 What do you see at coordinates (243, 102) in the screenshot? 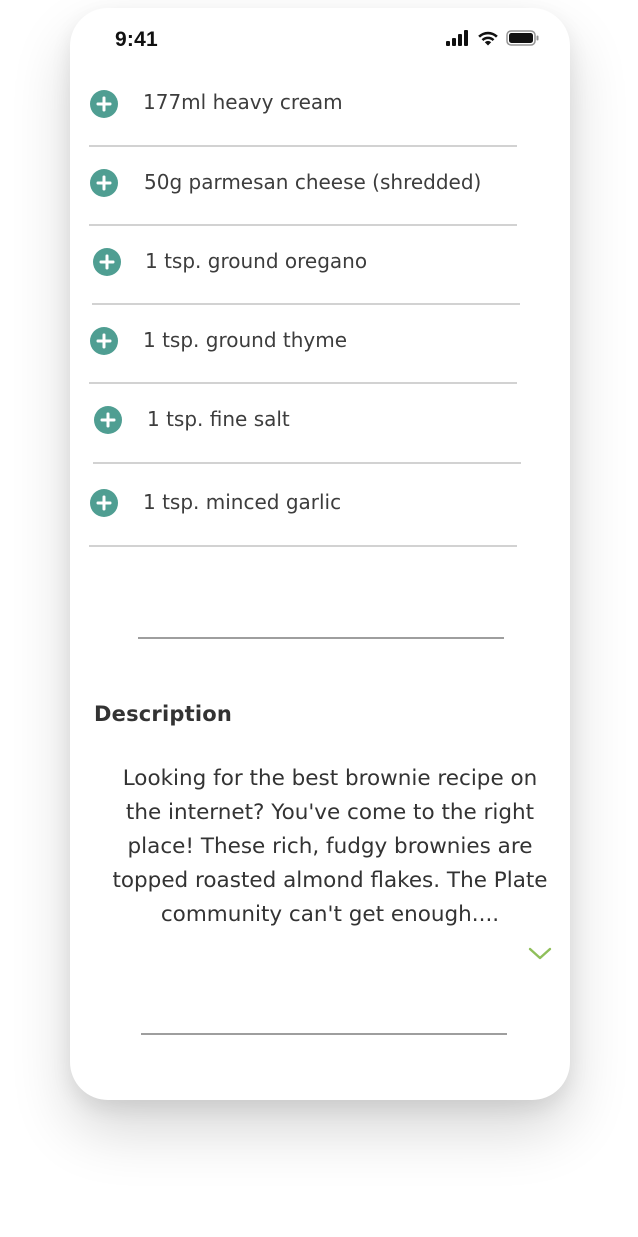
I see `ingredient-label: 177ml heavy cream` at bounding box center [243, 102].